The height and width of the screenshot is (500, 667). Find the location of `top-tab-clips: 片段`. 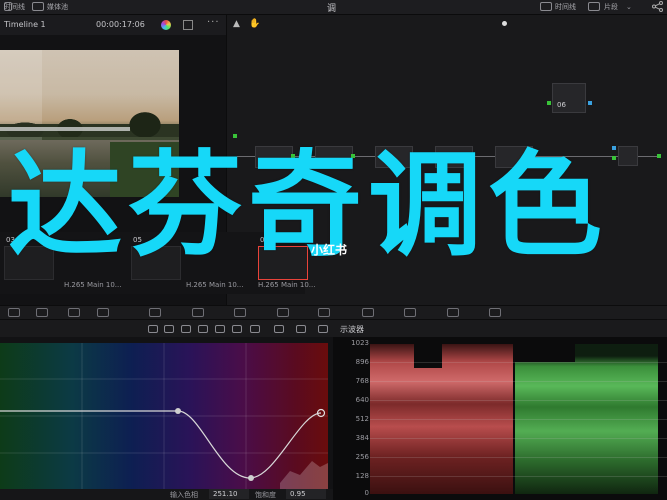

top-tab-clips: 片段 is located at coordinates (611, 7).